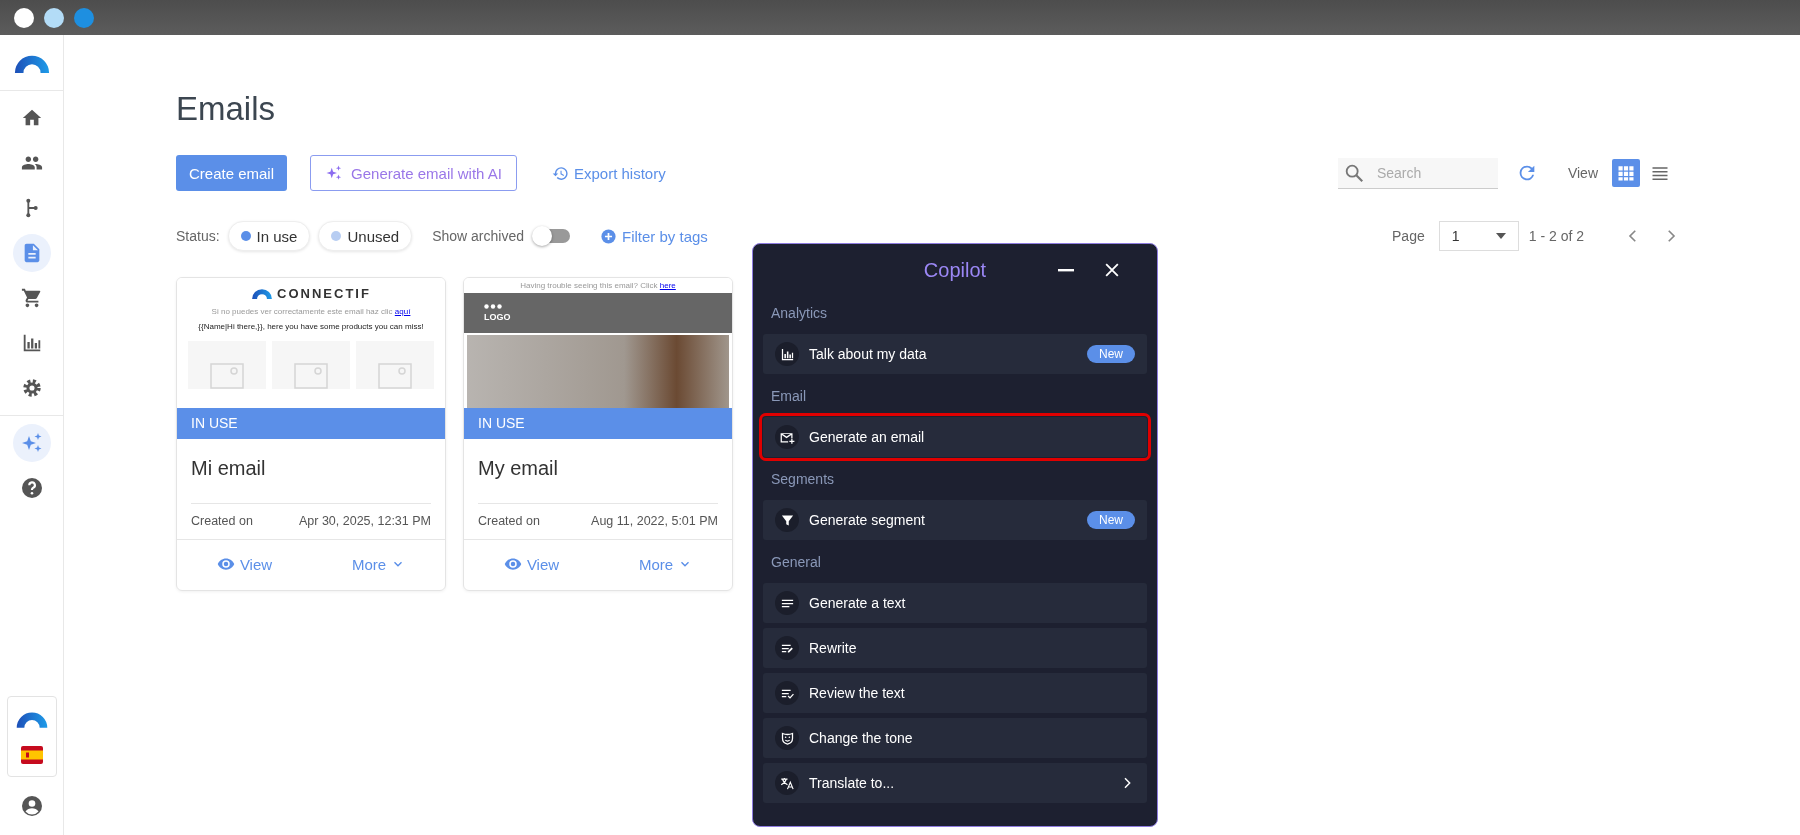 The image size is (1800, 835). What do you see at coordinates (31, 298) in the screenshot?
I see `cart-icon` at bounding box center [31, 298].